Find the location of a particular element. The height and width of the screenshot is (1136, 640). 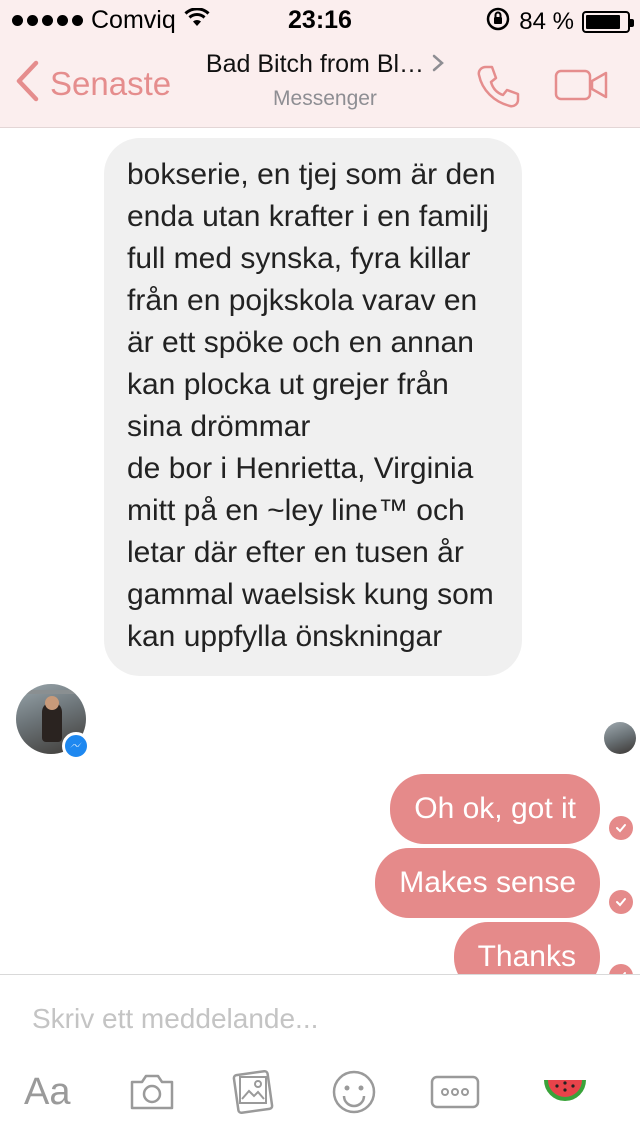

photo-gallery-icon is located at coordinates (253, 1092).